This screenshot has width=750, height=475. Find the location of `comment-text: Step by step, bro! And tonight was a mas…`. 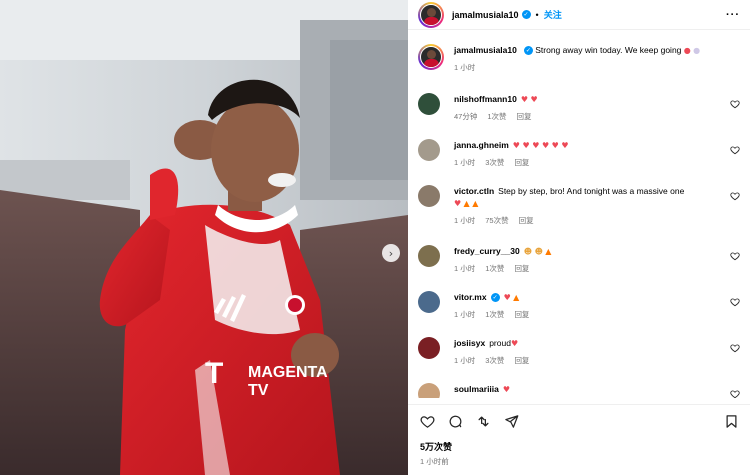

comment-text: Step by step, bro! And tonight was a mas… is located at coordinates (591, 191).